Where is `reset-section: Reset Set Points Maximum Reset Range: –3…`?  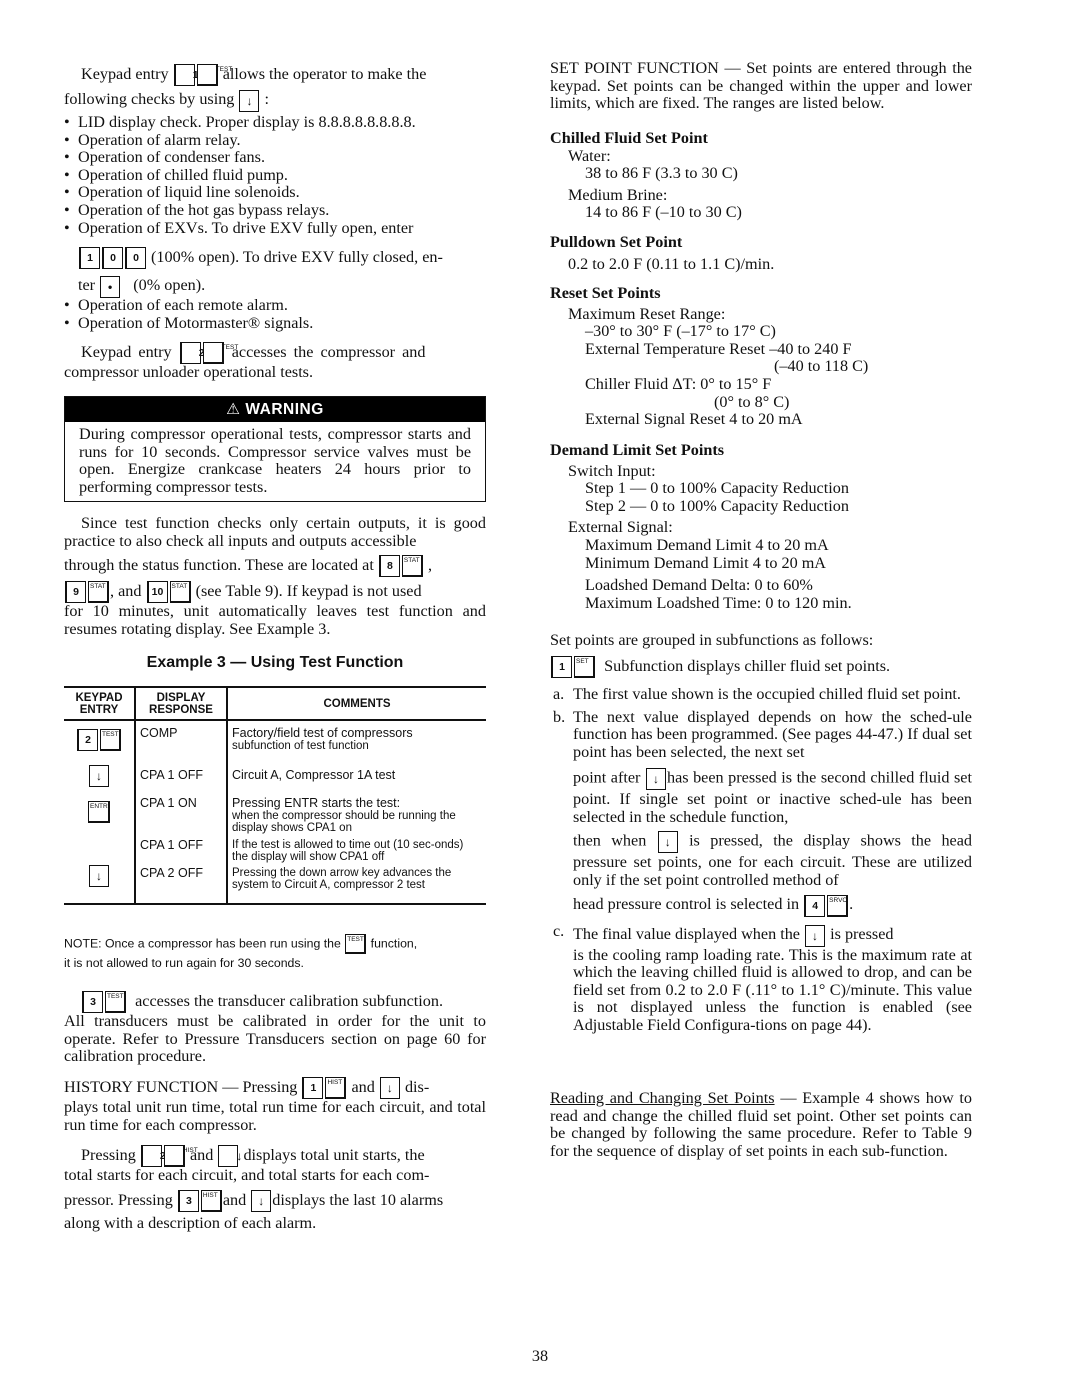 reset-section: Reset Set Points Maximum Reset Range: –3… is located at coordinates (761, 356).